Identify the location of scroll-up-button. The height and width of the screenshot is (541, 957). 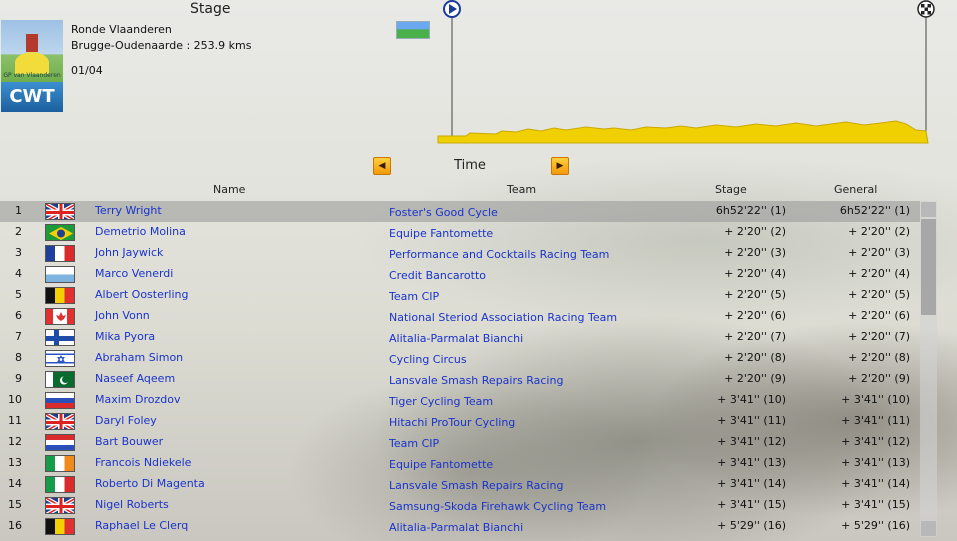
(928, 209).